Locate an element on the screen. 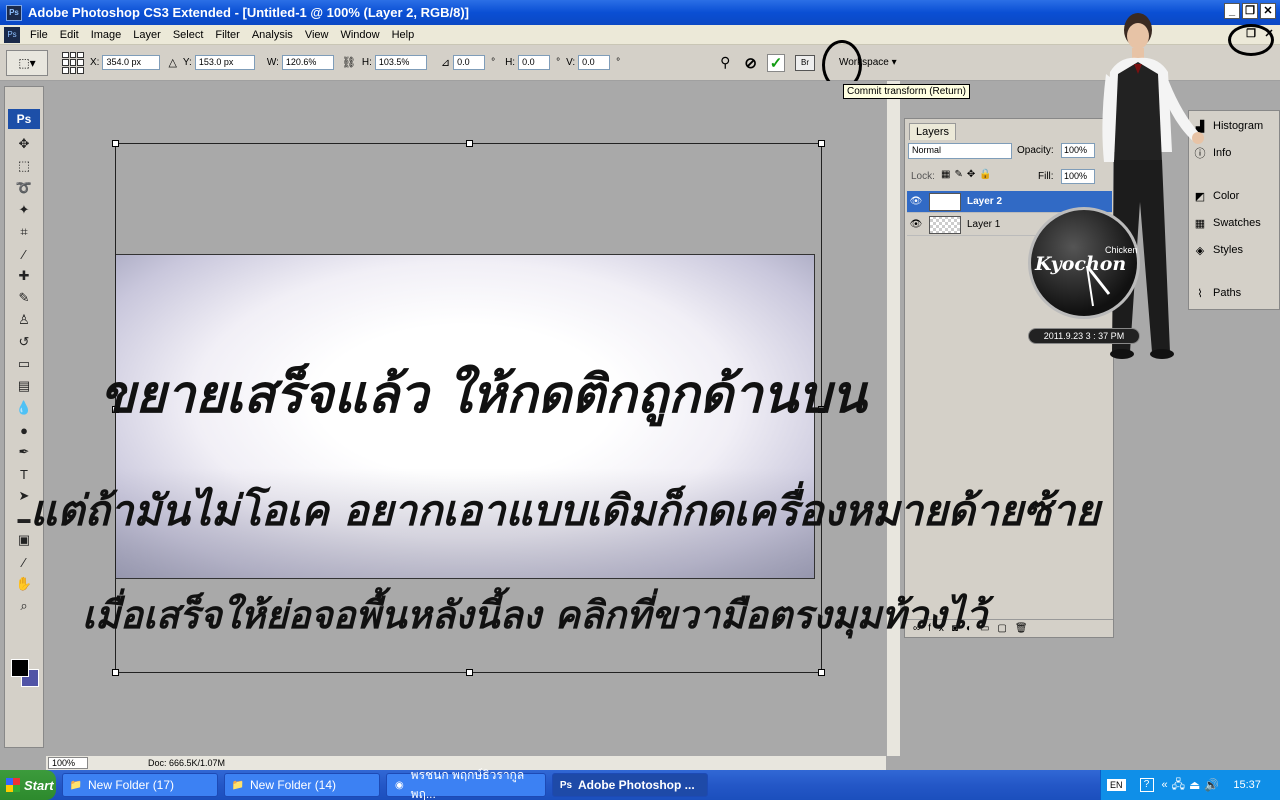 The image size is (1280, 800). brush-tool-icon: ✎ is located at coordinates (24, 298).